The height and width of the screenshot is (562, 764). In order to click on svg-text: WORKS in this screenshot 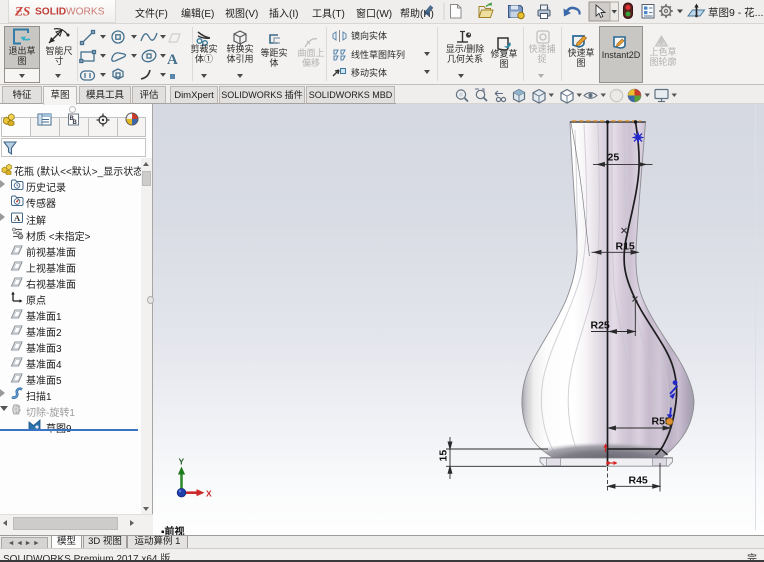, I will do `click(85, 12)`.